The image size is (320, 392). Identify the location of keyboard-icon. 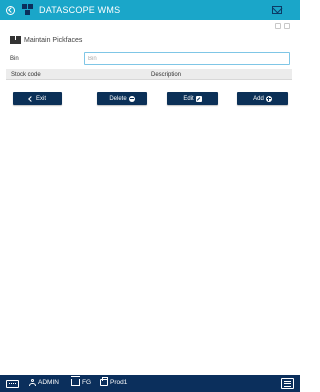
(12, 384).